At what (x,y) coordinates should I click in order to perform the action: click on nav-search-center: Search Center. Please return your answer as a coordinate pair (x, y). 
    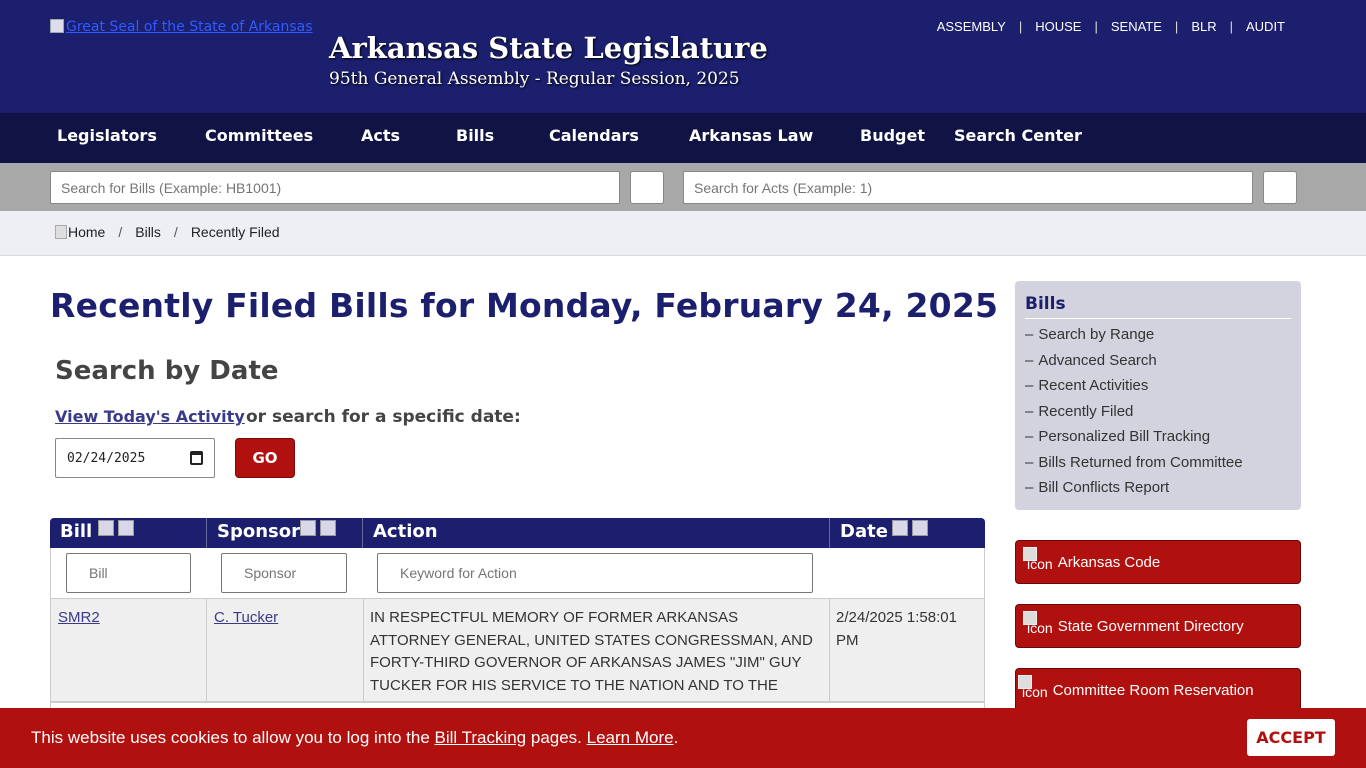
    Looking at the image, I should click on (1018, 135).